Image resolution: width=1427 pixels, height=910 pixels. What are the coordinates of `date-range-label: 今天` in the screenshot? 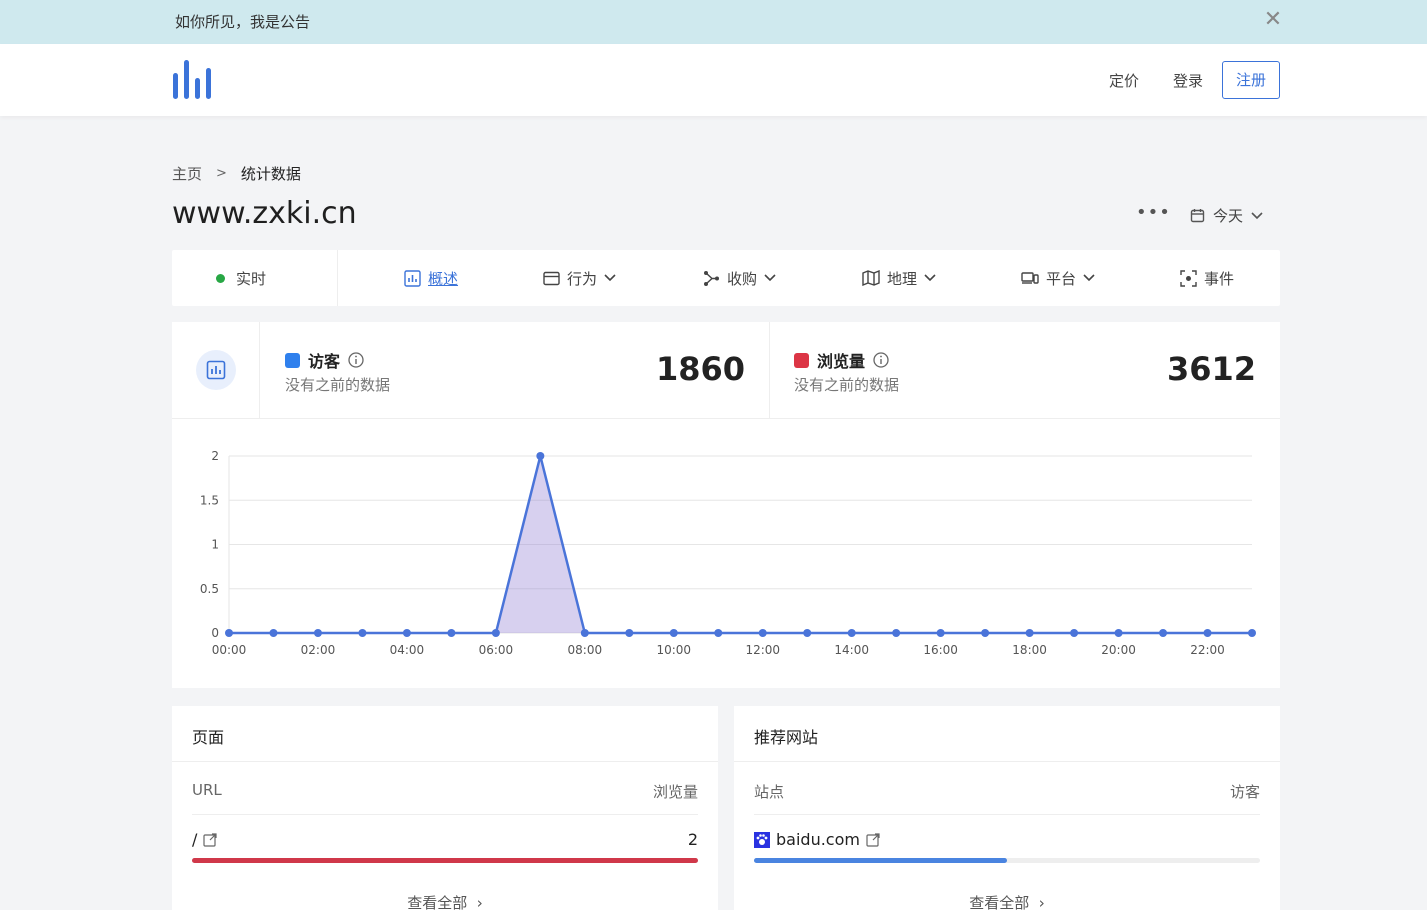 It's located at (1228, 216).